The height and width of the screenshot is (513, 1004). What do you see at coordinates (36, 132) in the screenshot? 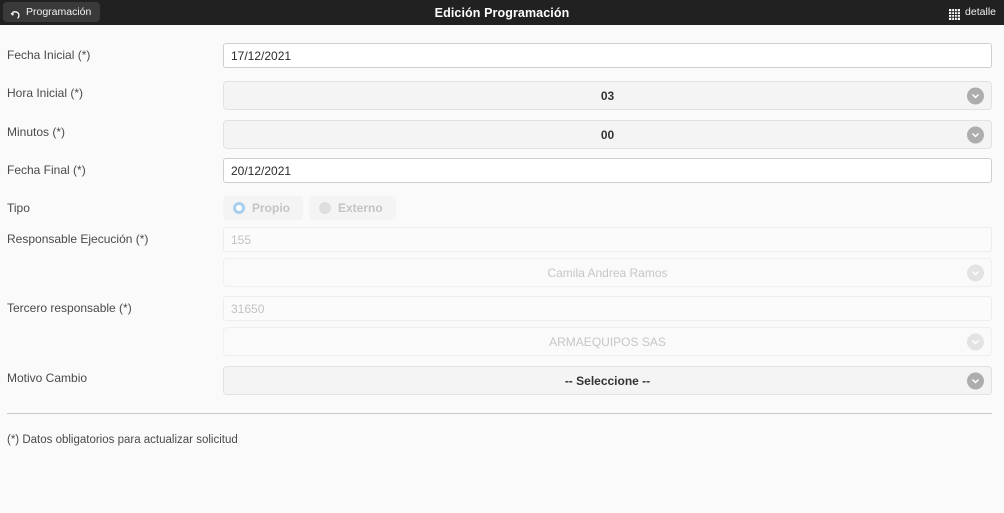
I see `label-minutos: Minutos (*)` at bounding box center [36, 132].